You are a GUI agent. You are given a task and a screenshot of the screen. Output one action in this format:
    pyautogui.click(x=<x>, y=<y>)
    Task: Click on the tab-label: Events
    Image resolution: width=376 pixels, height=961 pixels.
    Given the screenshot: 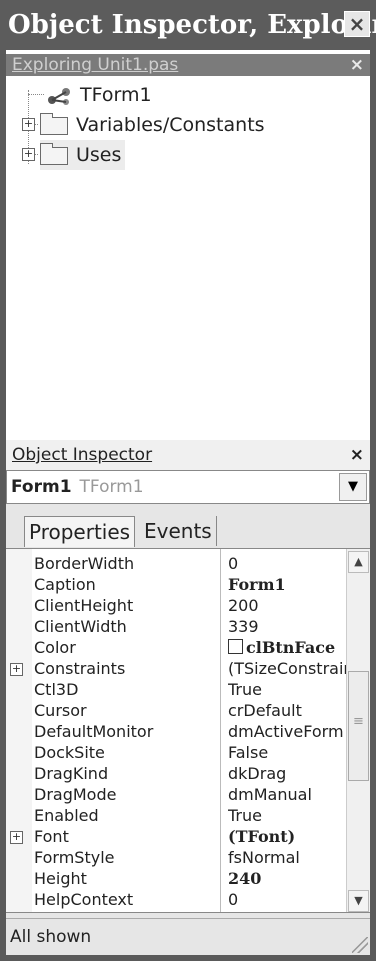 What is the action you would take?
    pyautogui.click(x=178, y=531)
    